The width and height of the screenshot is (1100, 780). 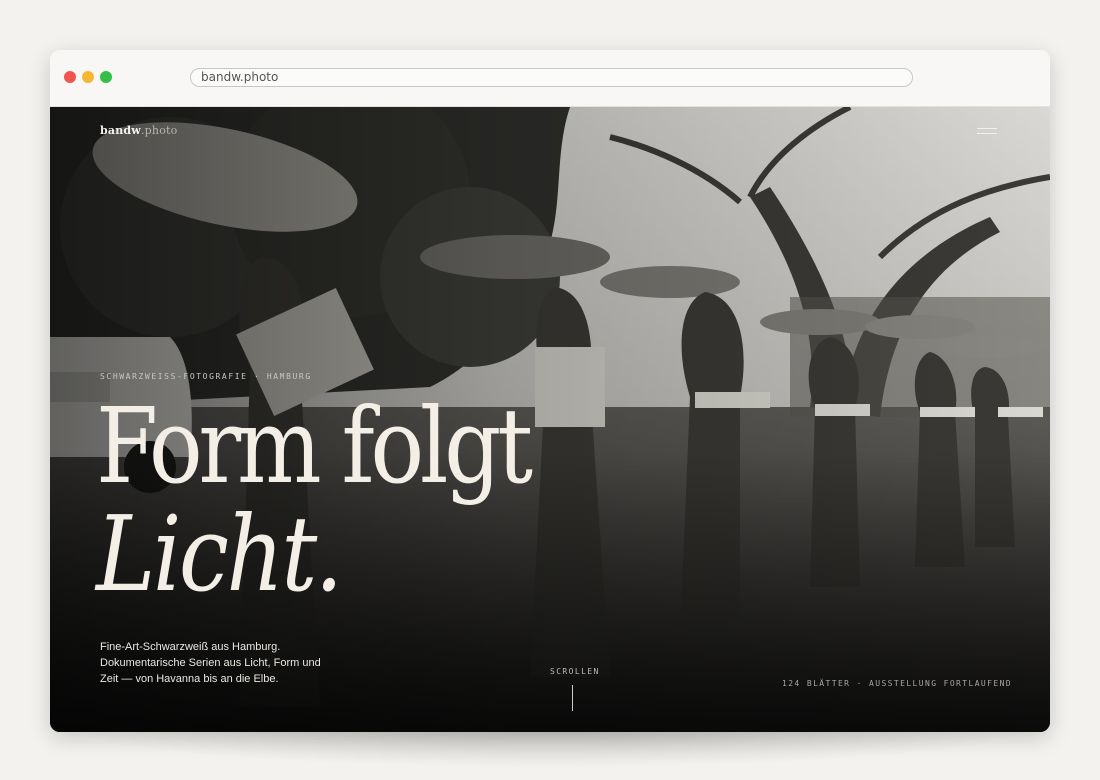 I want to click on scroll-indicator-label: SCROLLEN, so click(x=575, y=671).